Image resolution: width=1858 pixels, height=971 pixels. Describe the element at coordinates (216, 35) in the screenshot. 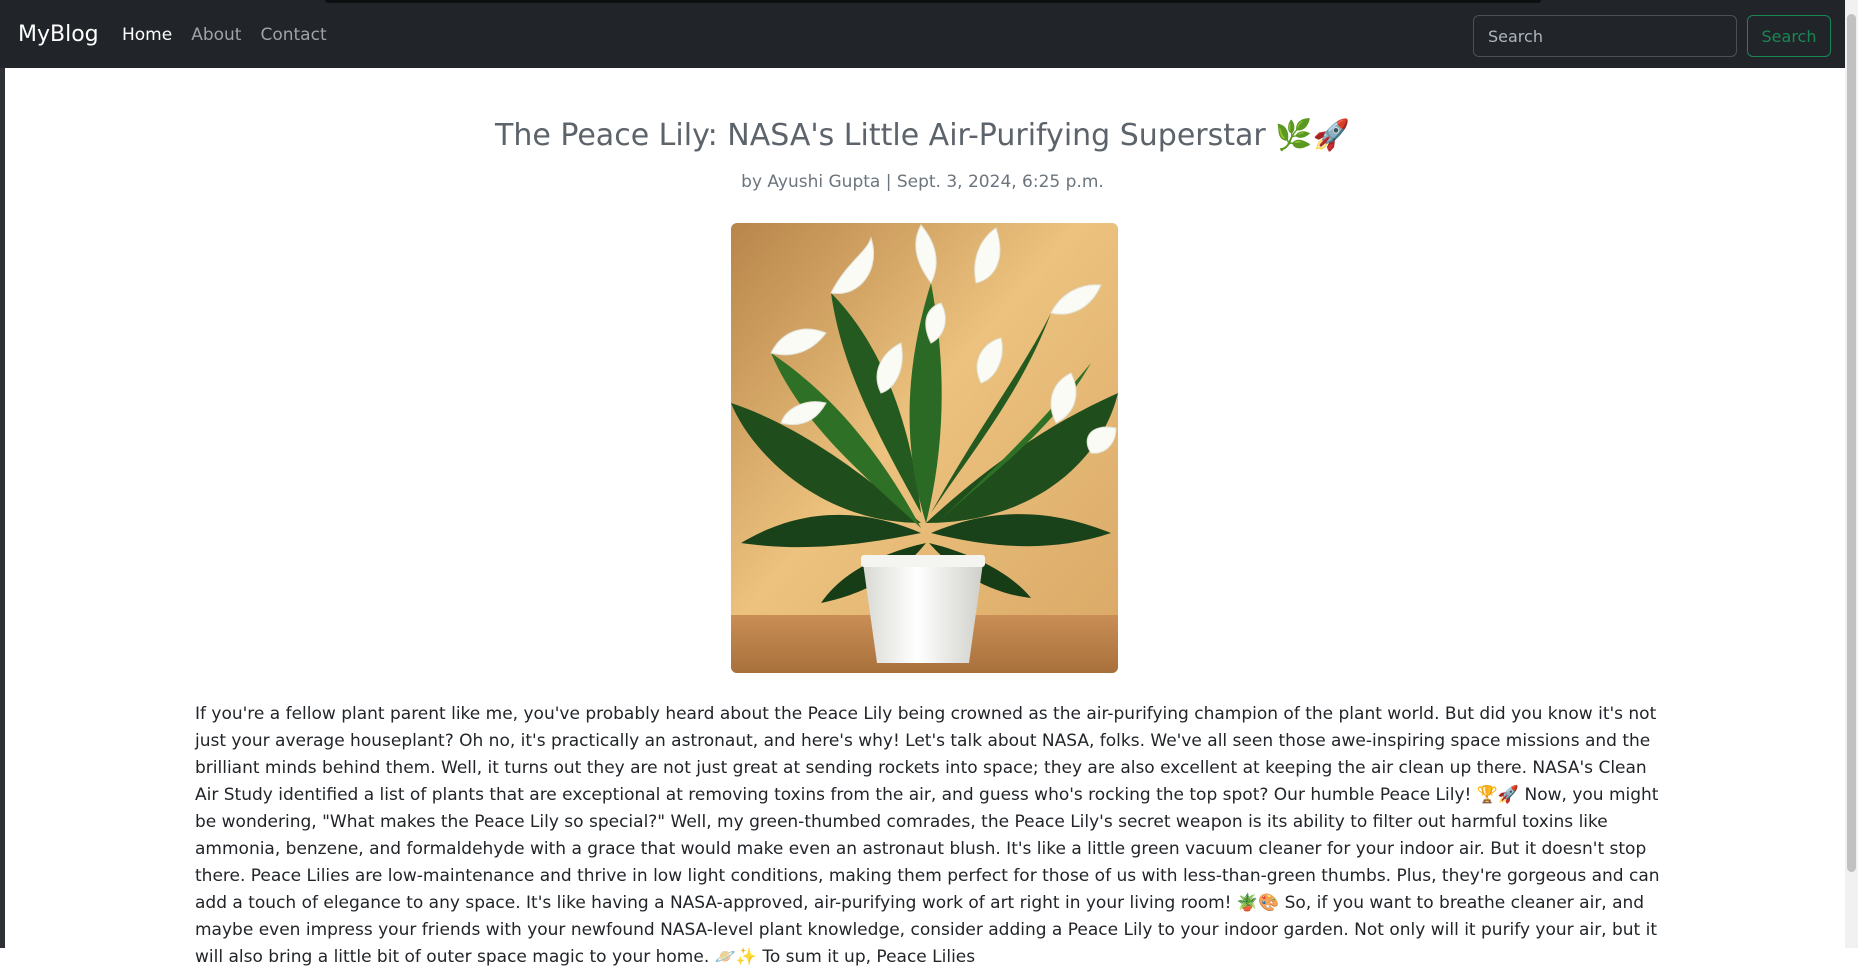

I see `nav-link-about: About` at that location.